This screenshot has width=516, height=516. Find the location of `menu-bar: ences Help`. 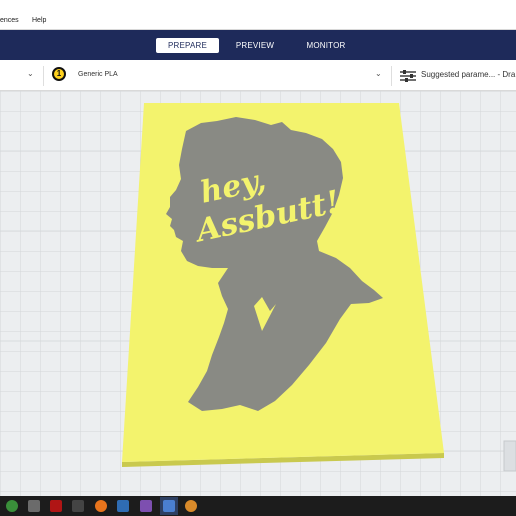

menu-bar: ences Help is located at coordinates (258, 15).